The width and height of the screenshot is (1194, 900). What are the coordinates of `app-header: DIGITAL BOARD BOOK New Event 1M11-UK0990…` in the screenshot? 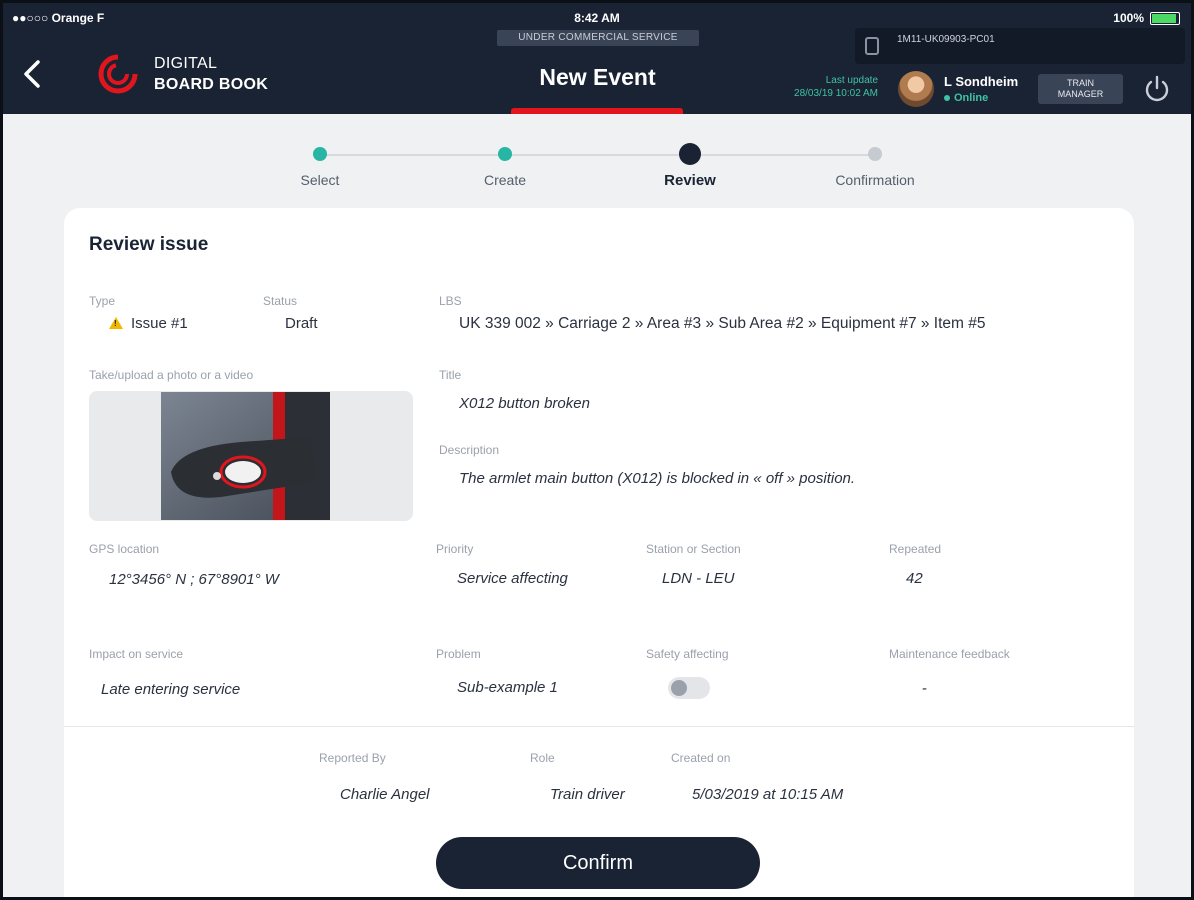 It's located at (597, 71).